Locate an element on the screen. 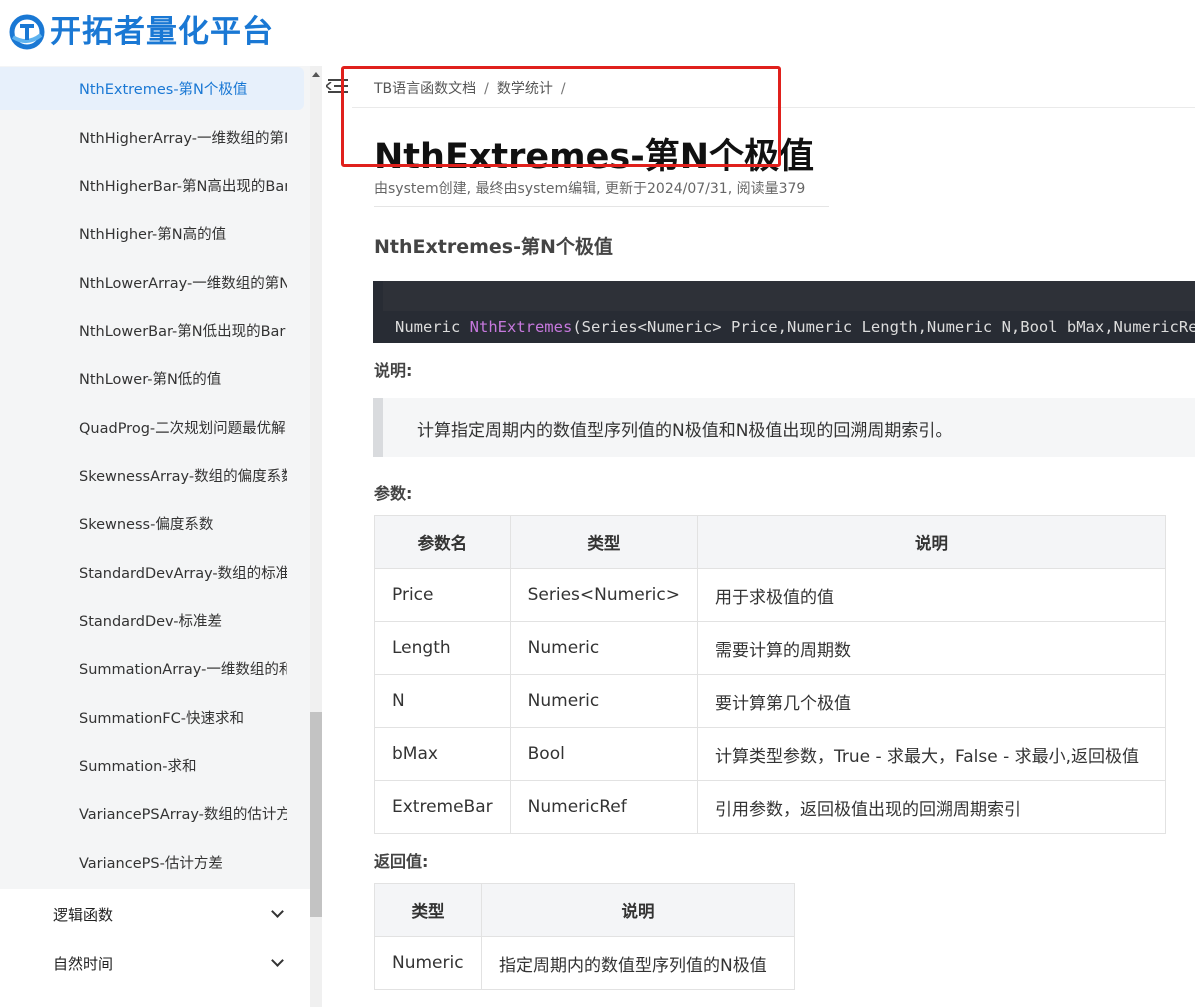 This screenshot has width=1195, height=1007. table-row: Length Numeric 需要计算的周期数 is located at coordinates (770, 648).